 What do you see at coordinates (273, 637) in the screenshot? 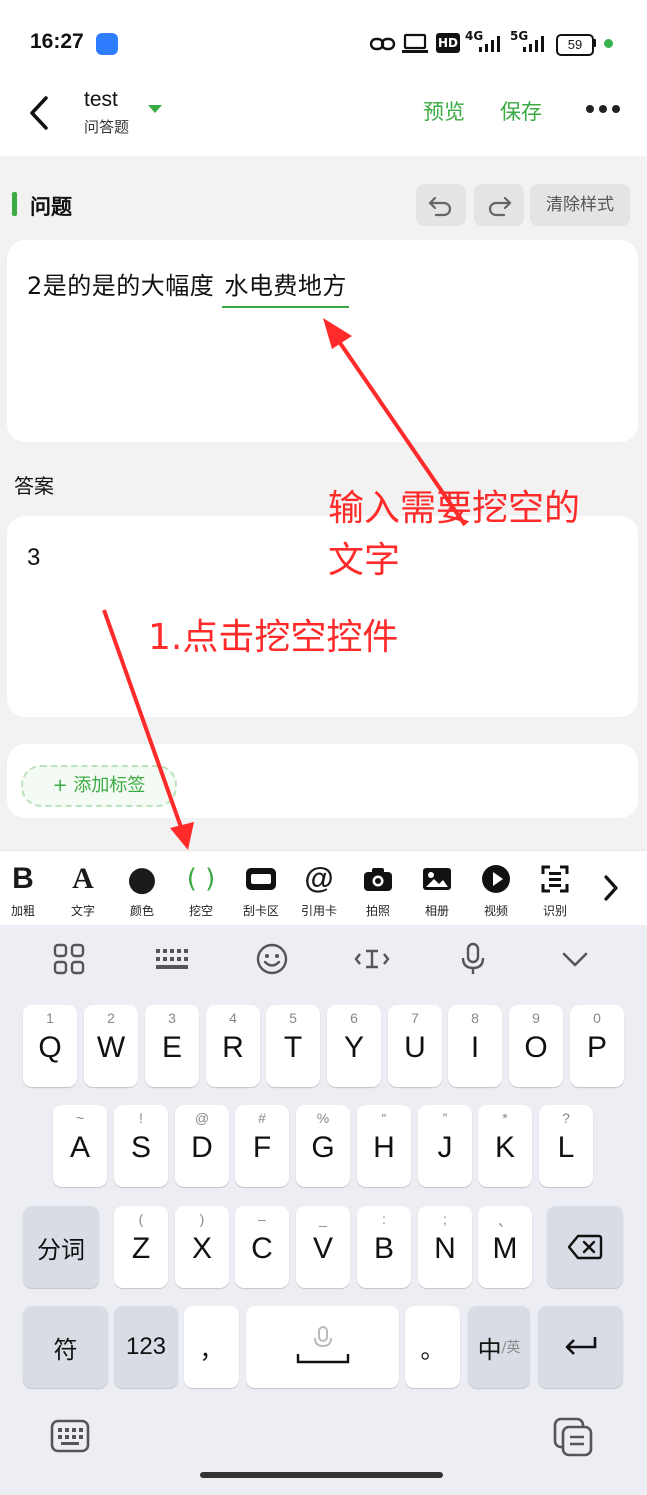
I see `annotation-click-hint: 1.点击挖空控件` at bounding box center [273, 637].